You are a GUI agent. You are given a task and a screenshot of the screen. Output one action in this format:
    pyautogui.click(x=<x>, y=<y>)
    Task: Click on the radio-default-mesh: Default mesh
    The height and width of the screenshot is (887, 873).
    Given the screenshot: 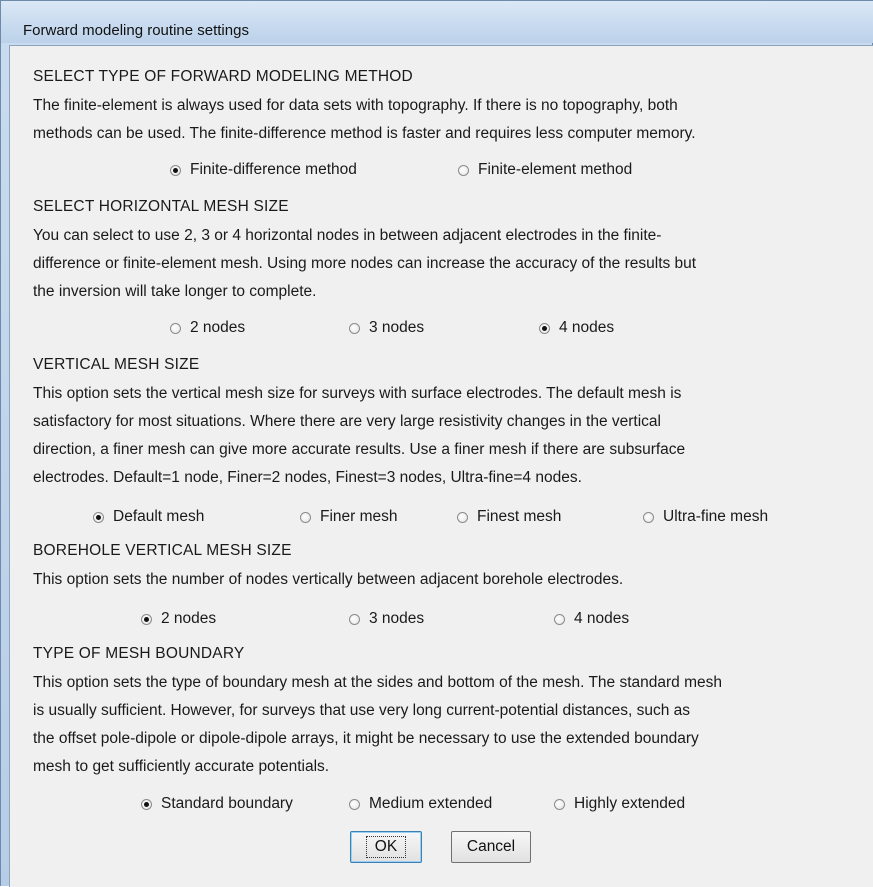 What is the action you would take?
    pyautogui.click(x=148, y=517)
    